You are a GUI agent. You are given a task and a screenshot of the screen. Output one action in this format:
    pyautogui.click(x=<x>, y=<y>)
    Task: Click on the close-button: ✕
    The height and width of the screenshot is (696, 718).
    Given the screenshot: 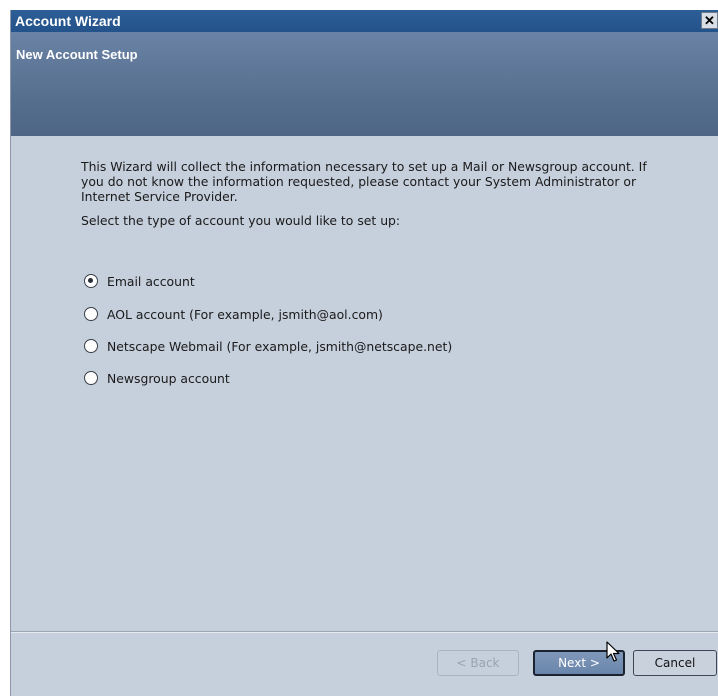 What is the action you would take?
    pyautogui.click(x=709, y=20)
    